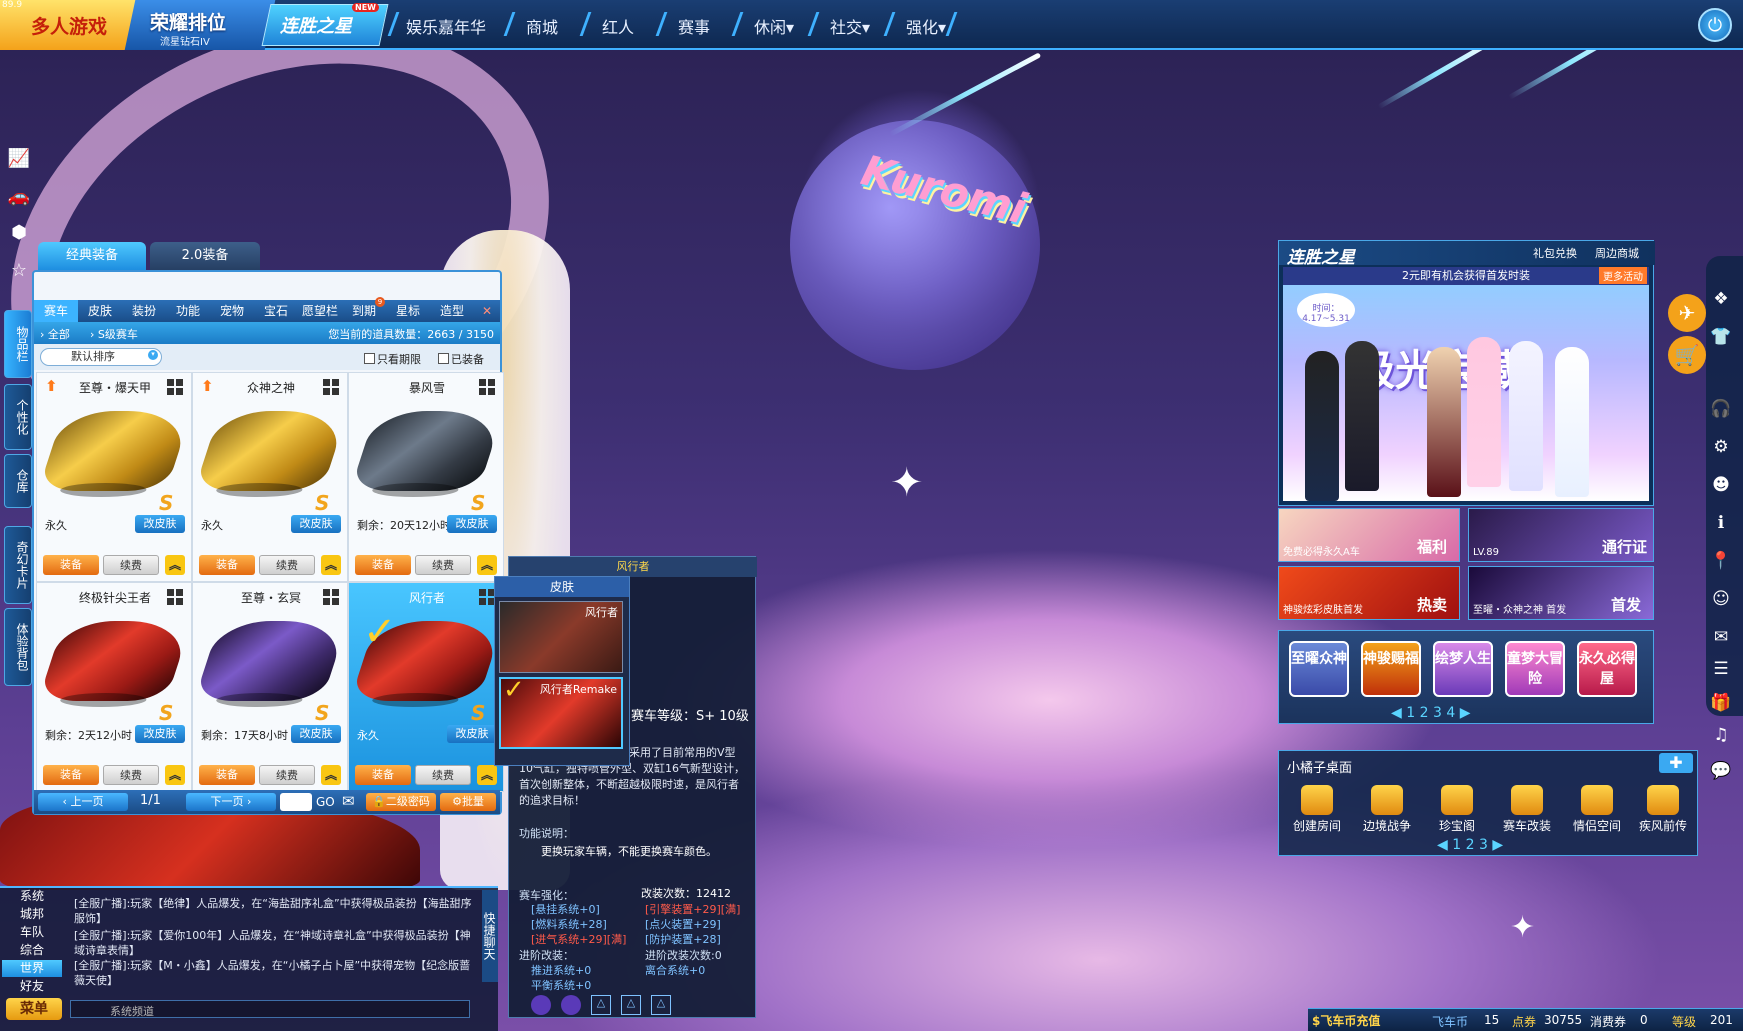 Image resolution: width=1743 pixels, height=1031 pixels. Describe the element at coordinates (618, 26) in the screenshot. I see `nav-celebrity: 红人` at that location.